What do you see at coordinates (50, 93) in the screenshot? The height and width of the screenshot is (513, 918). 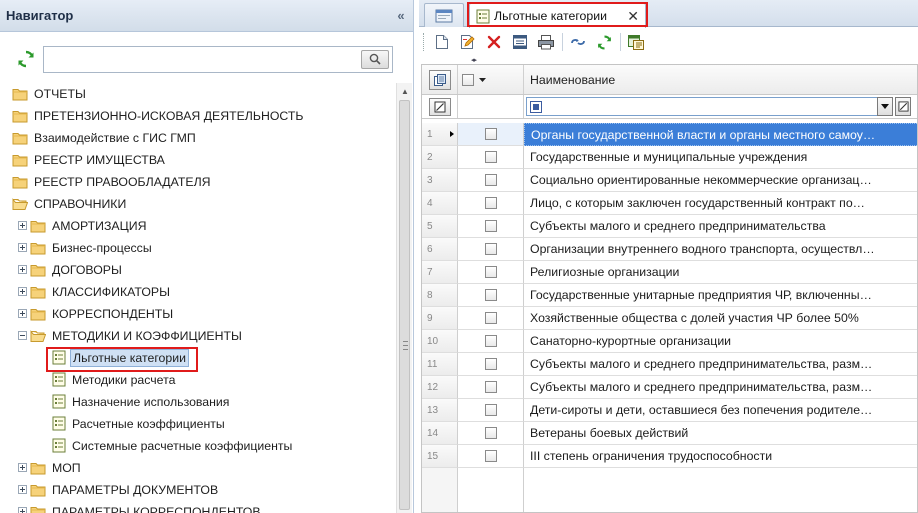 I see `tree-item: ОТЧЕТЫ` at bounding box center [50, 93].